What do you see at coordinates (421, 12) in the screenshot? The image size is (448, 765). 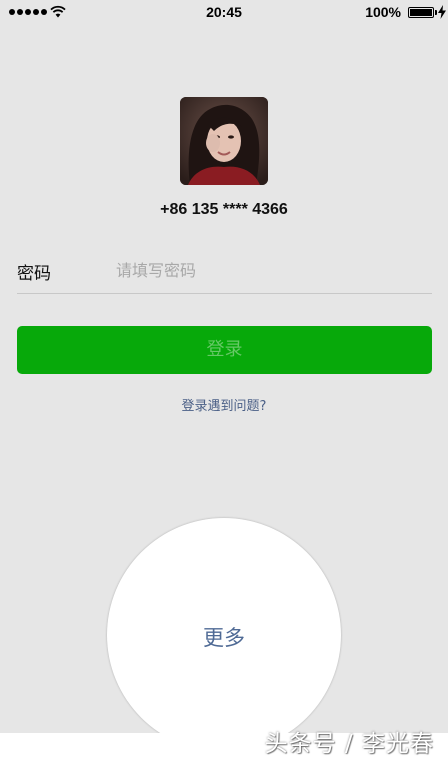 I see `battery-full-icon` at bounding box center [421, 12].